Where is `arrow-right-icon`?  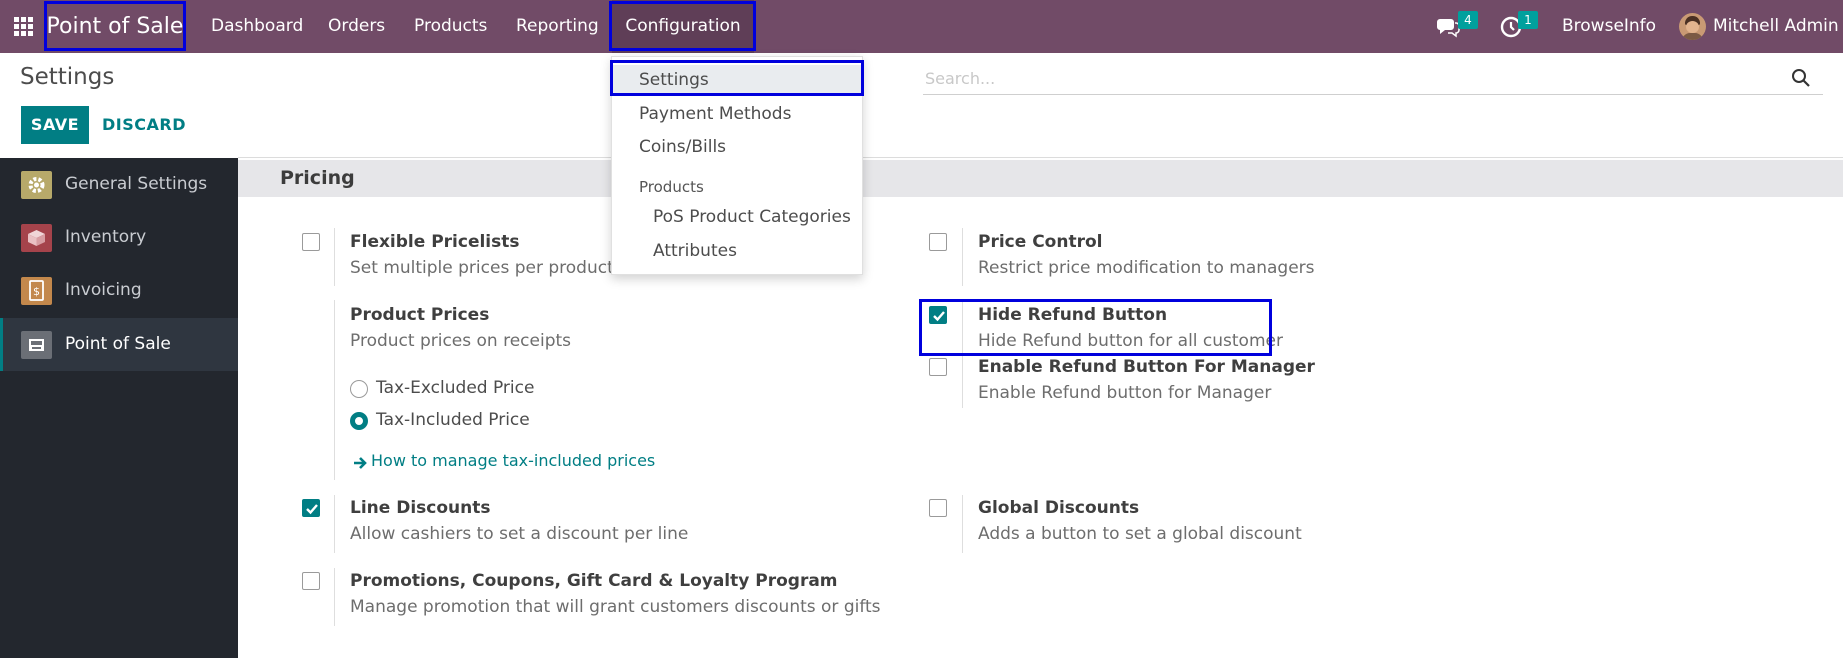 arrow-right-icon is located at coordinates (361, 462).